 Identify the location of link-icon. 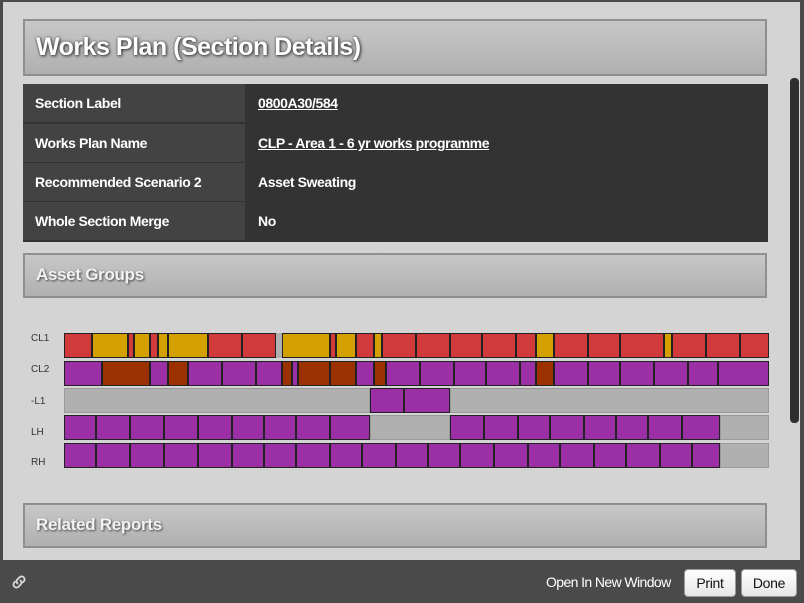
(19, 582).